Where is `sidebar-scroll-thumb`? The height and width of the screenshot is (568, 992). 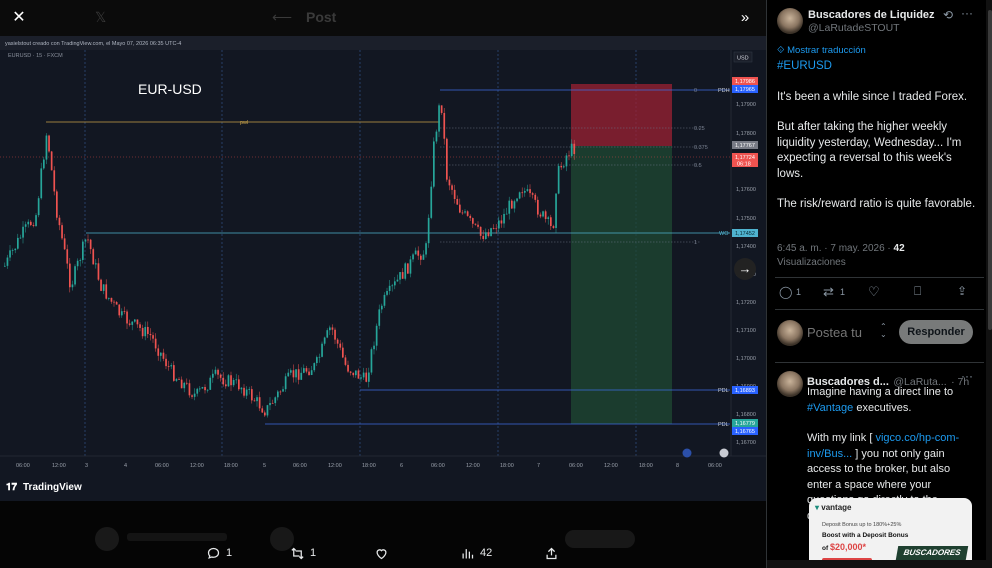
sidebar-scroll-thumb is located at coordinates (990, 170).